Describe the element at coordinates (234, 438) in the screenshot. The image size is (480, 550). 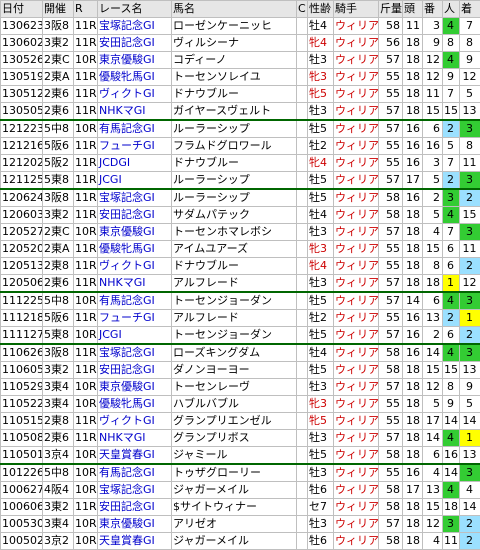
I see `horse-name-cell: グランプリボス` at that location.